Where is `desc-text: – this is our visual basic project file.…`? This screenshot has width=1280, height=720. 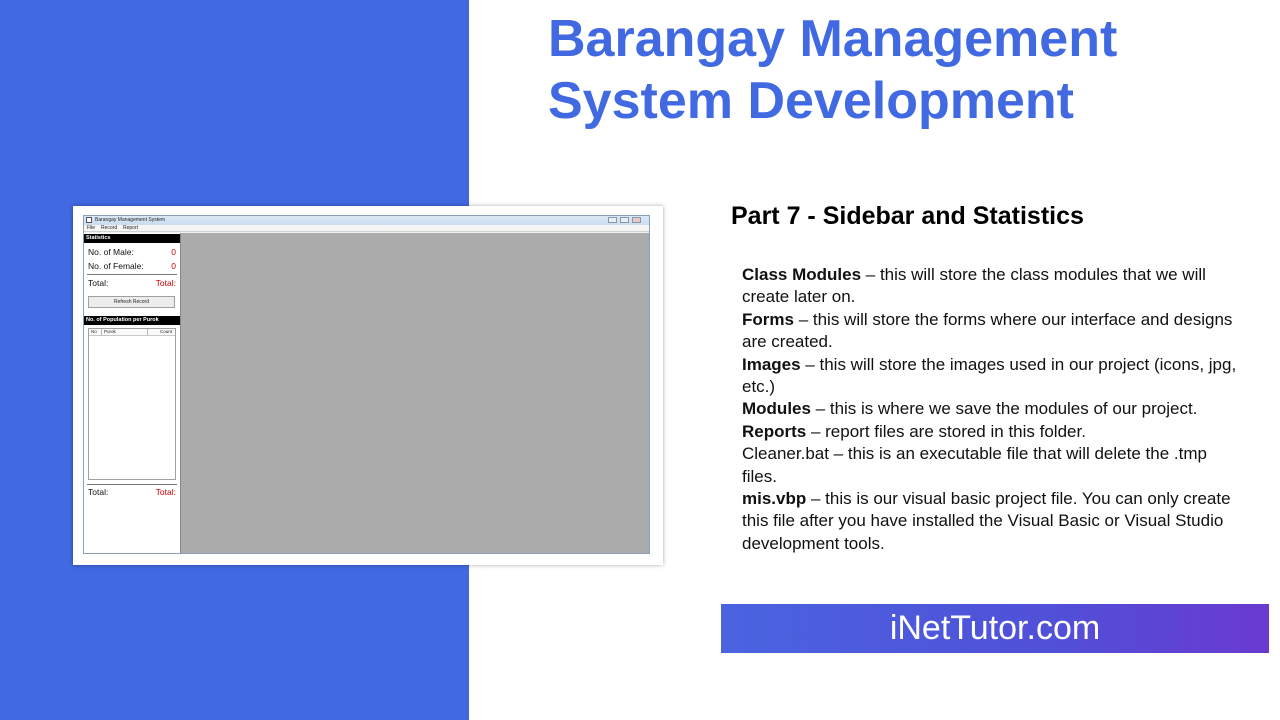
desc-text: – this is our visual basic project file.… is located at coordinates (986, 521).